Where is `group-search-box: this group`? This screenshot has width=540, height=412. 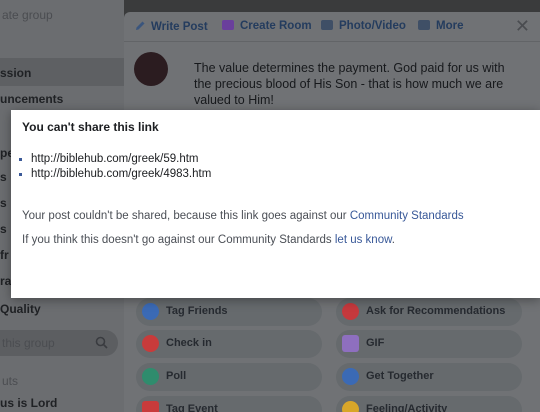
group-search-box: this group is located at coordinates (59, 343).